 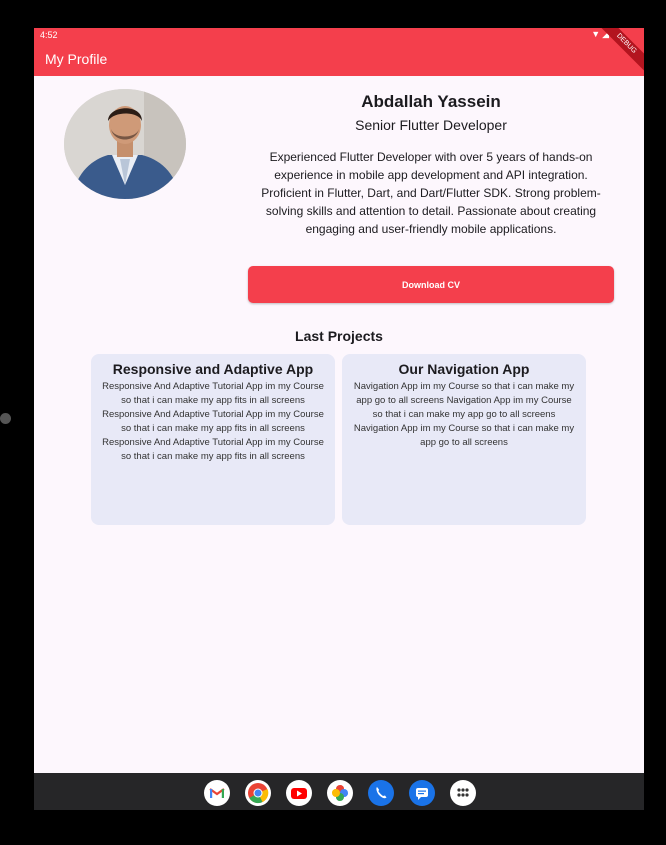 What do you see at coordinates (431, 125) in the screenshot?
I see `profile-role: Senior Flutter Developer` at bounding box center [431, 125].